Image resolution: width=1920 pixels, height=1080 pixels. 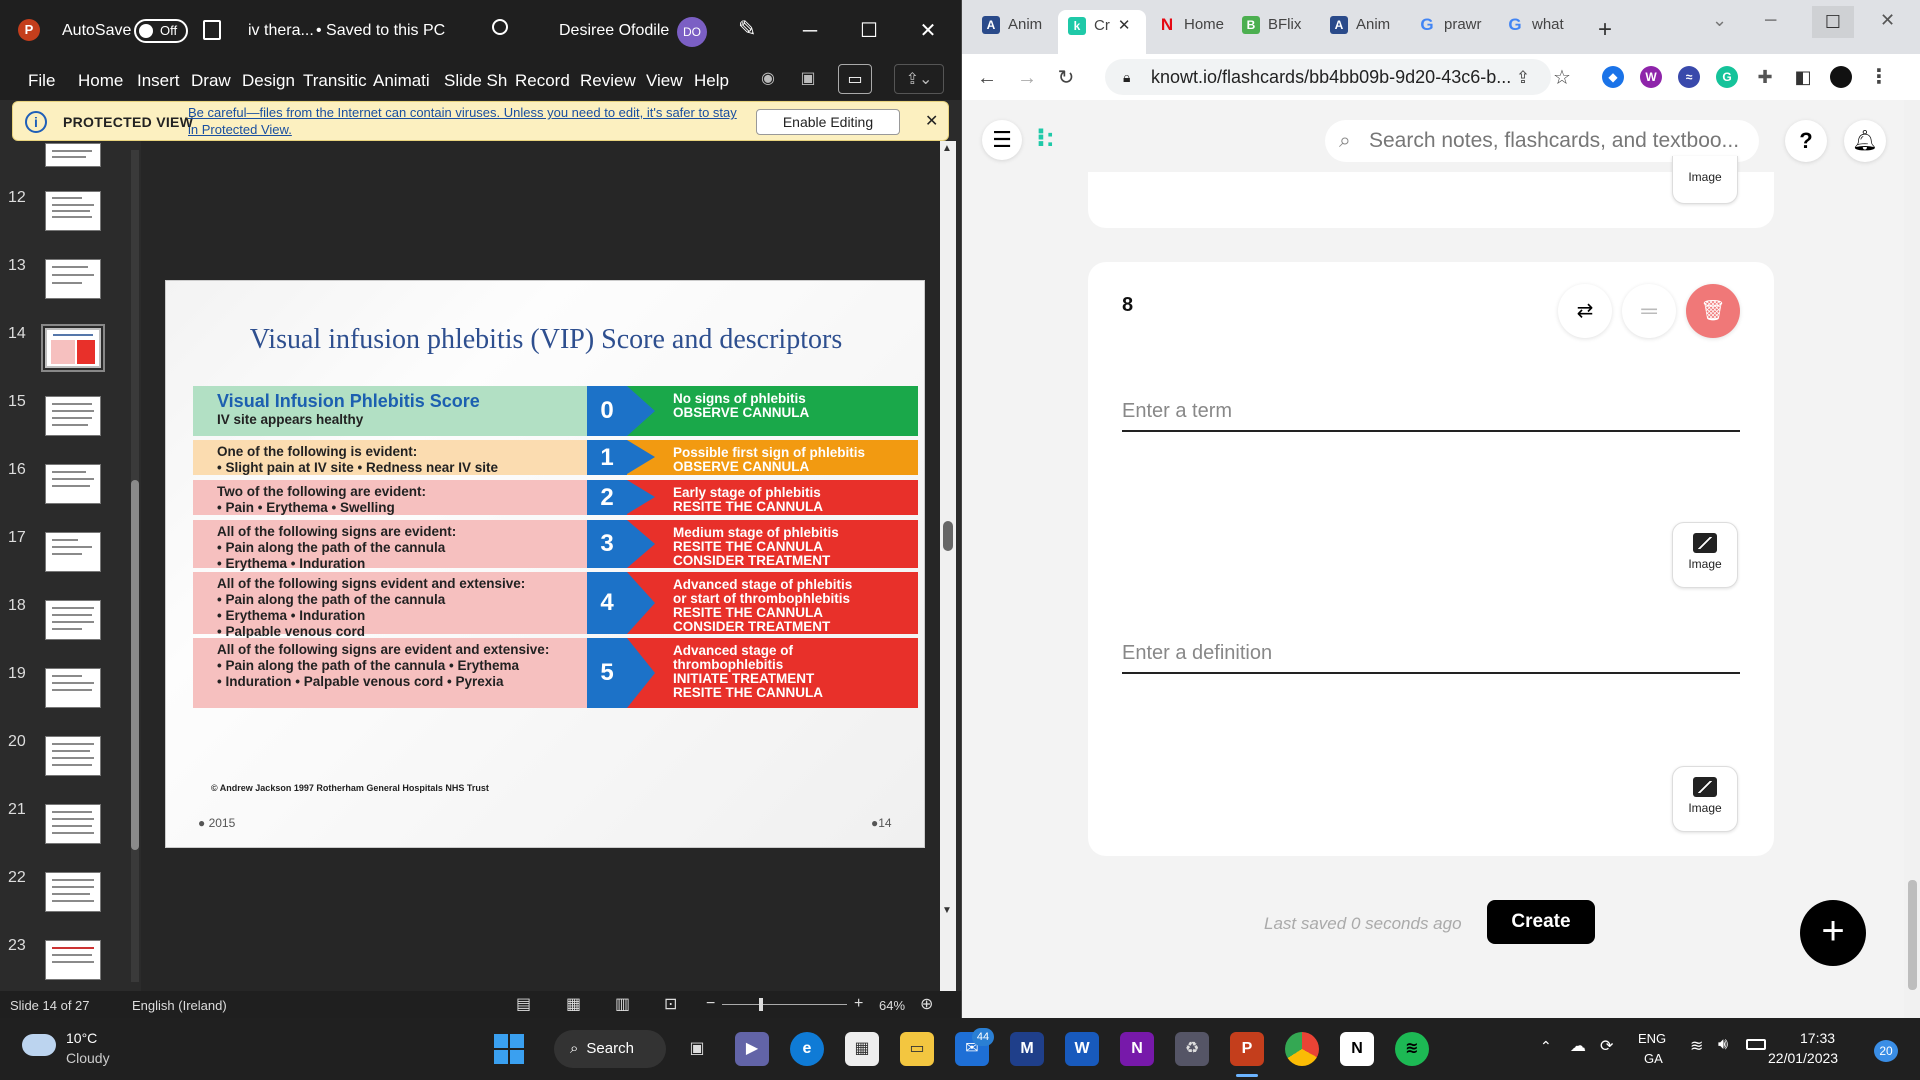 What do you see at coordinates (747, 29) in the screenshot?
I see `pen-icon: ✎` at bounding box center [747, 29].